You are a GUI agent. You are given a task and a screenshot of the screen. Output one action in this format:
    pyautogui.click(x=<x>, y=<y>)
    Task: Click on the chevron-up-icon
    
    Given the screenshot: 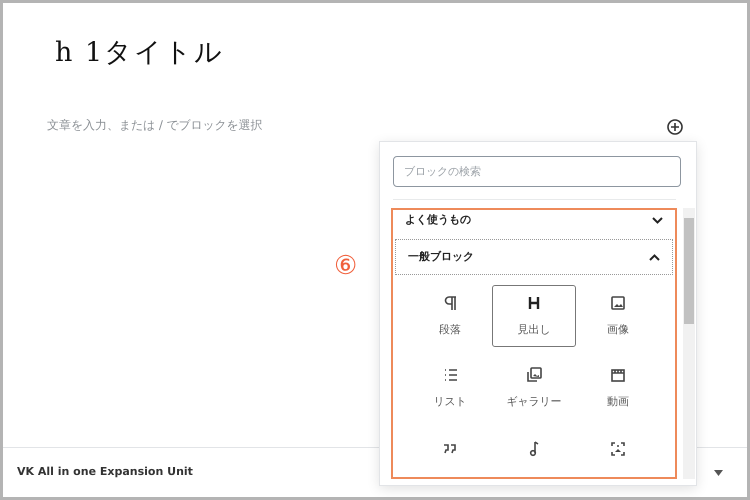 What is the action you would take?
    pyautogui.click(x=654, y=257)
    